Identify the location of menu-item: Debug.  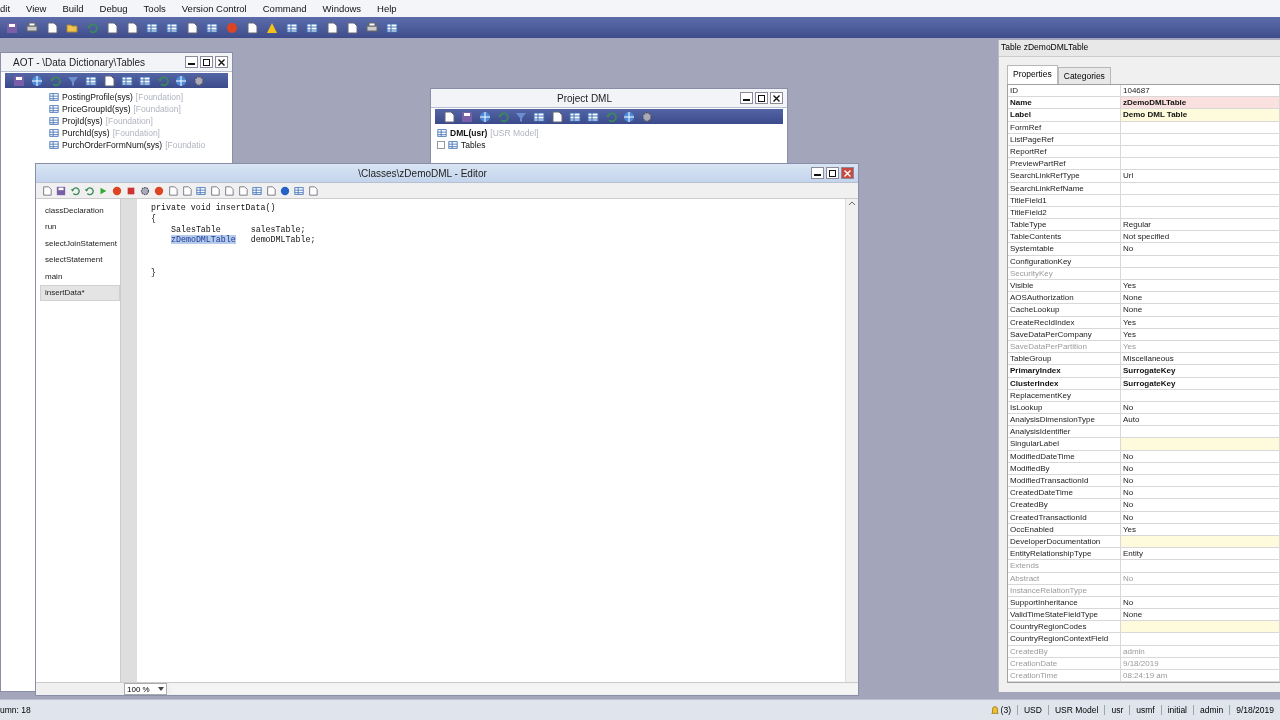
(113, 8).